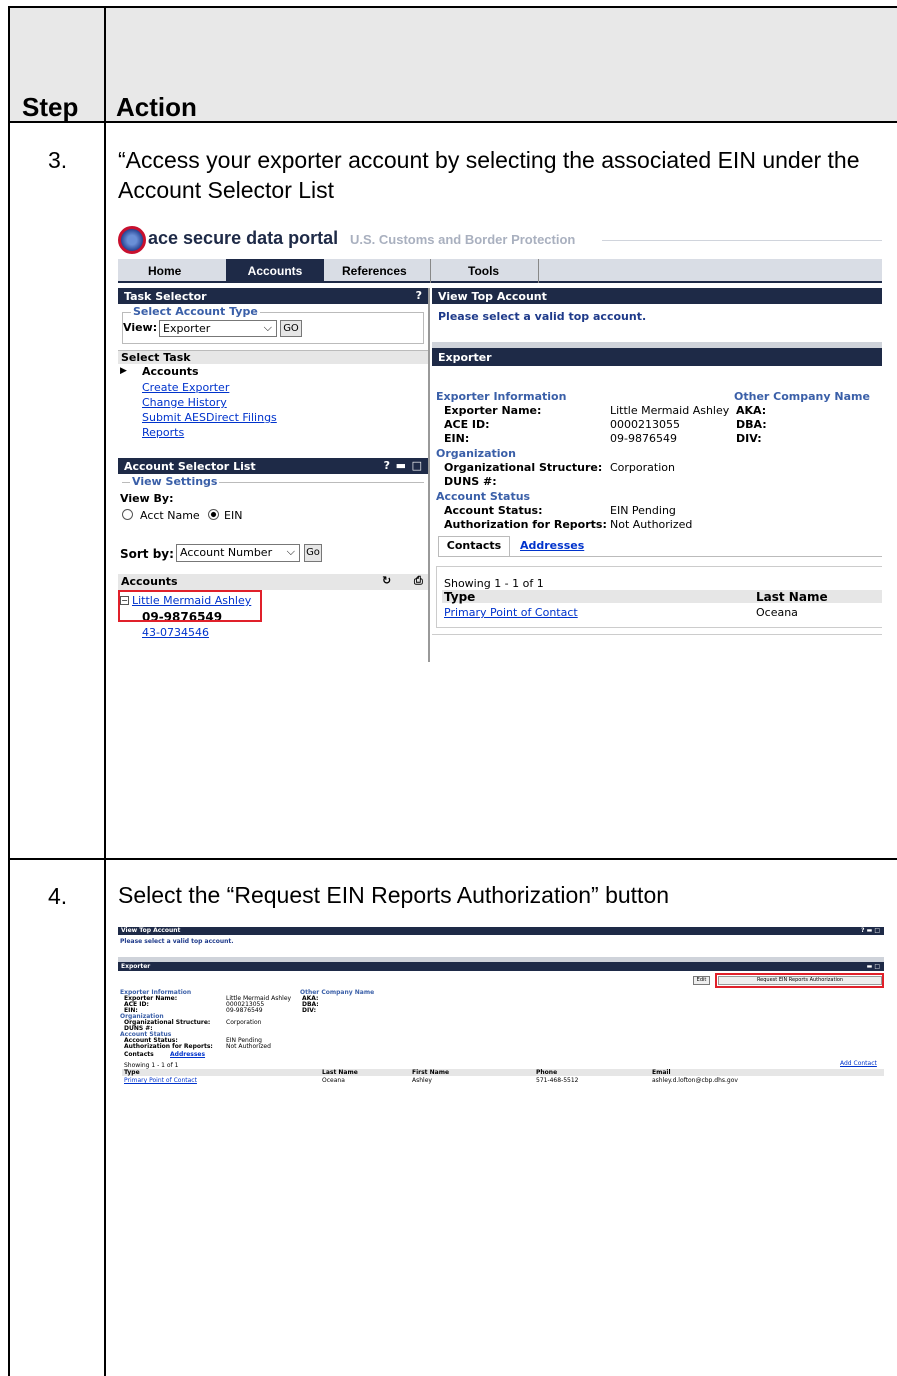  Describe the element at coordinates (751, 410) in the screenshot. I see `aka-label: AKA:` at that location.